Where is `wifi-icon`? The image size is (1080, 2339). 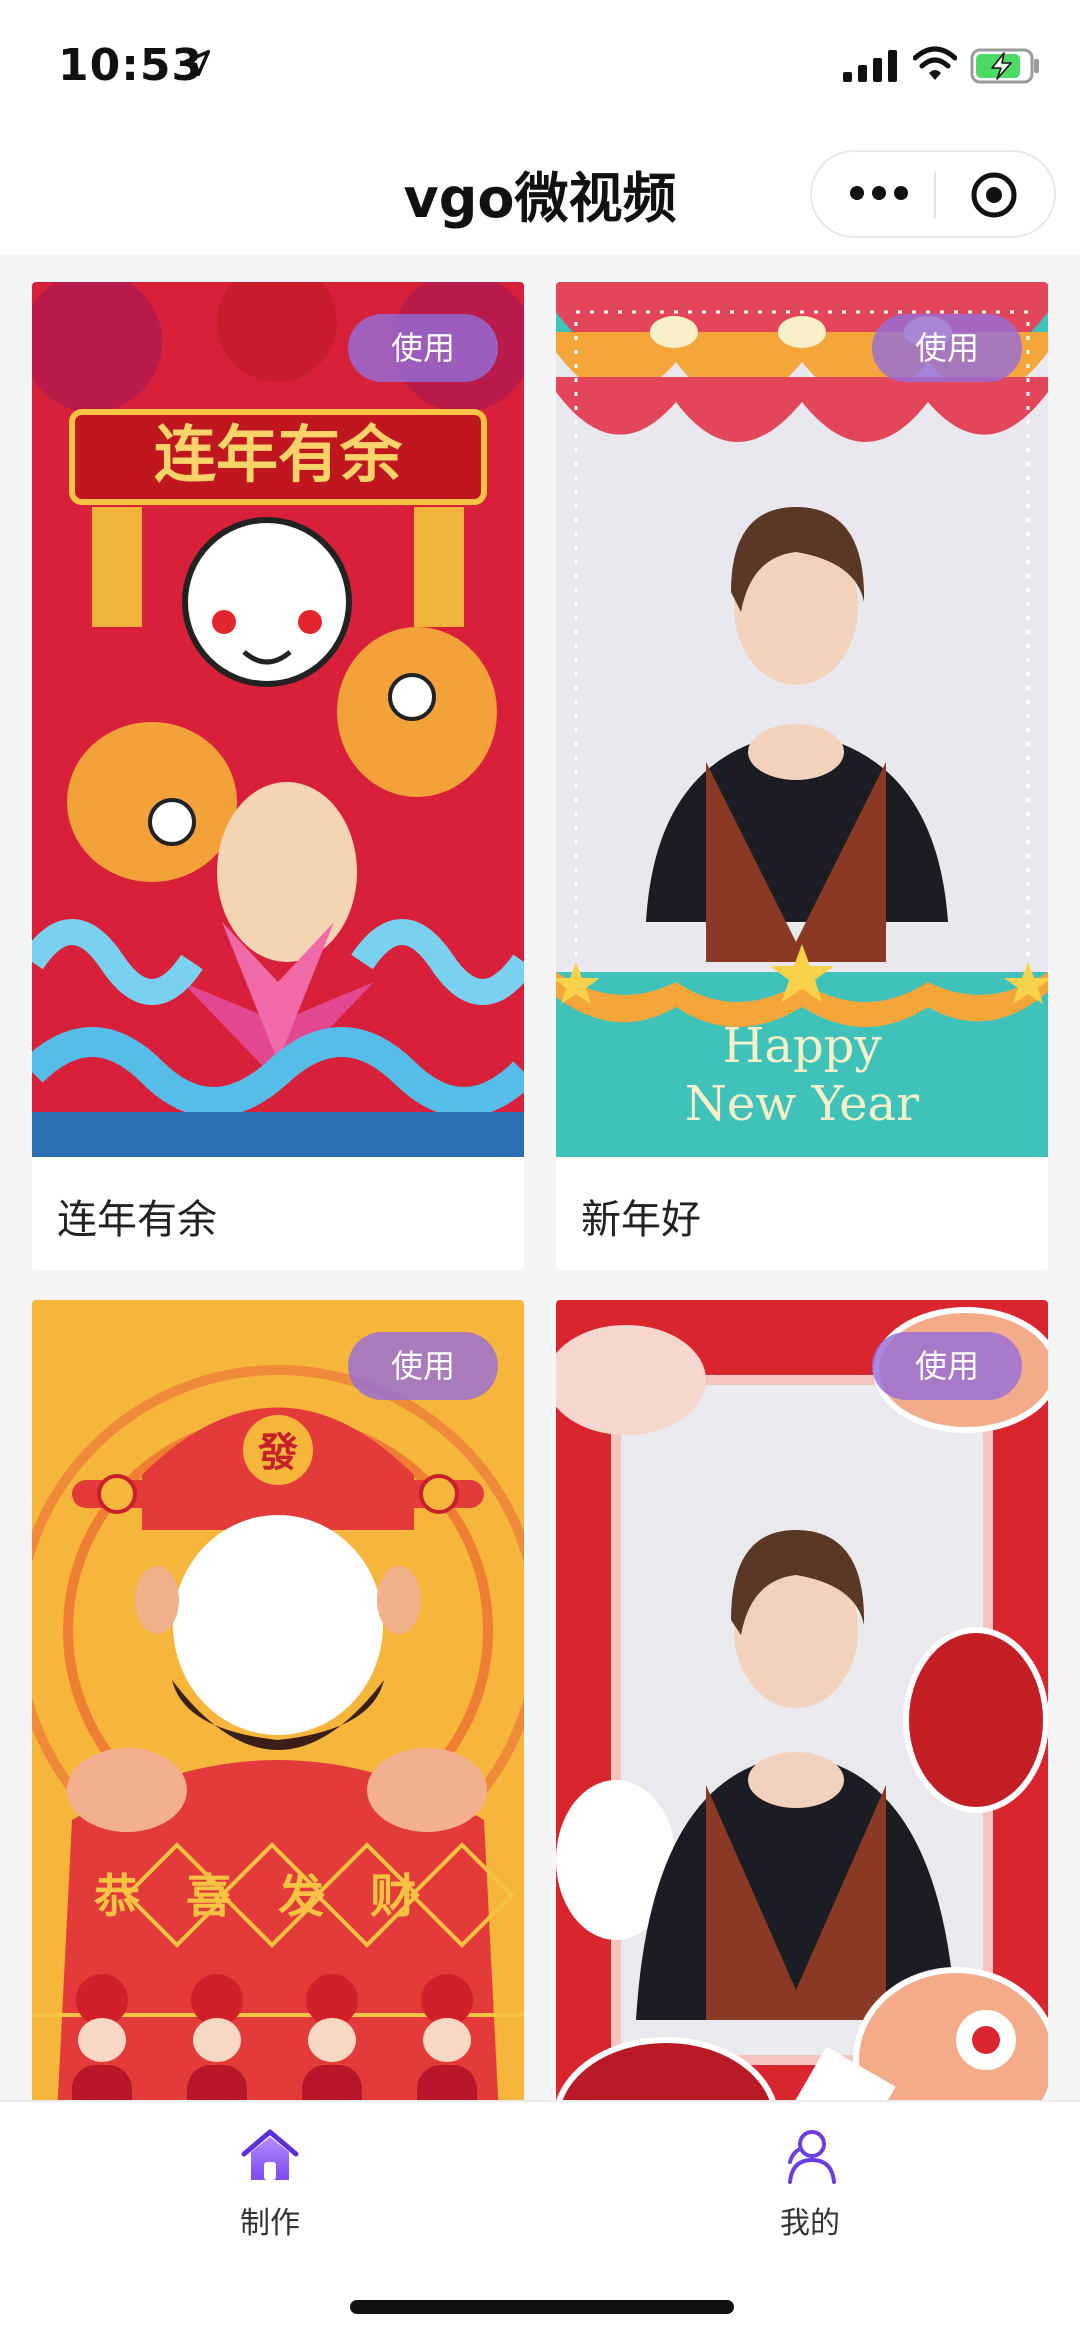
wifi-icon is located at coordinates (935, 63).